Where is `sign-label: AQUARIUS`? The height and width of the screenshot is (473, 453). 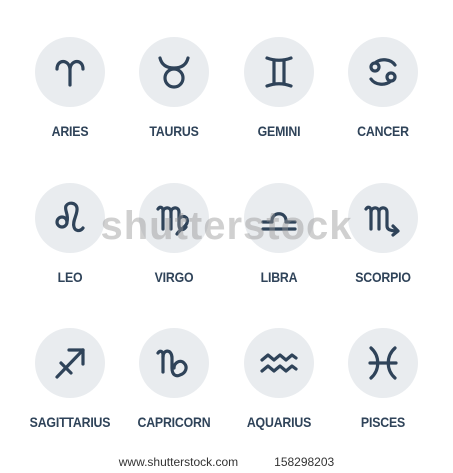
sign-label: AQUARIUS is located at coordinates (279, 422).